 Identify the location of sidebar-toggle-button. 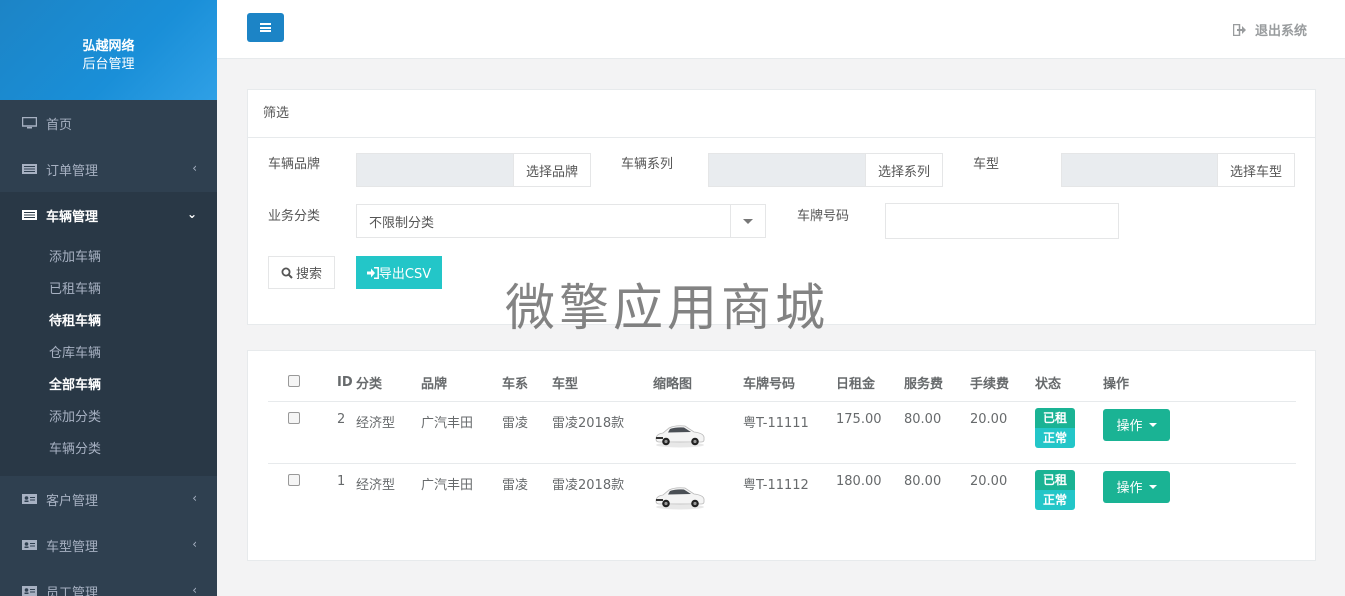
(265, 27).